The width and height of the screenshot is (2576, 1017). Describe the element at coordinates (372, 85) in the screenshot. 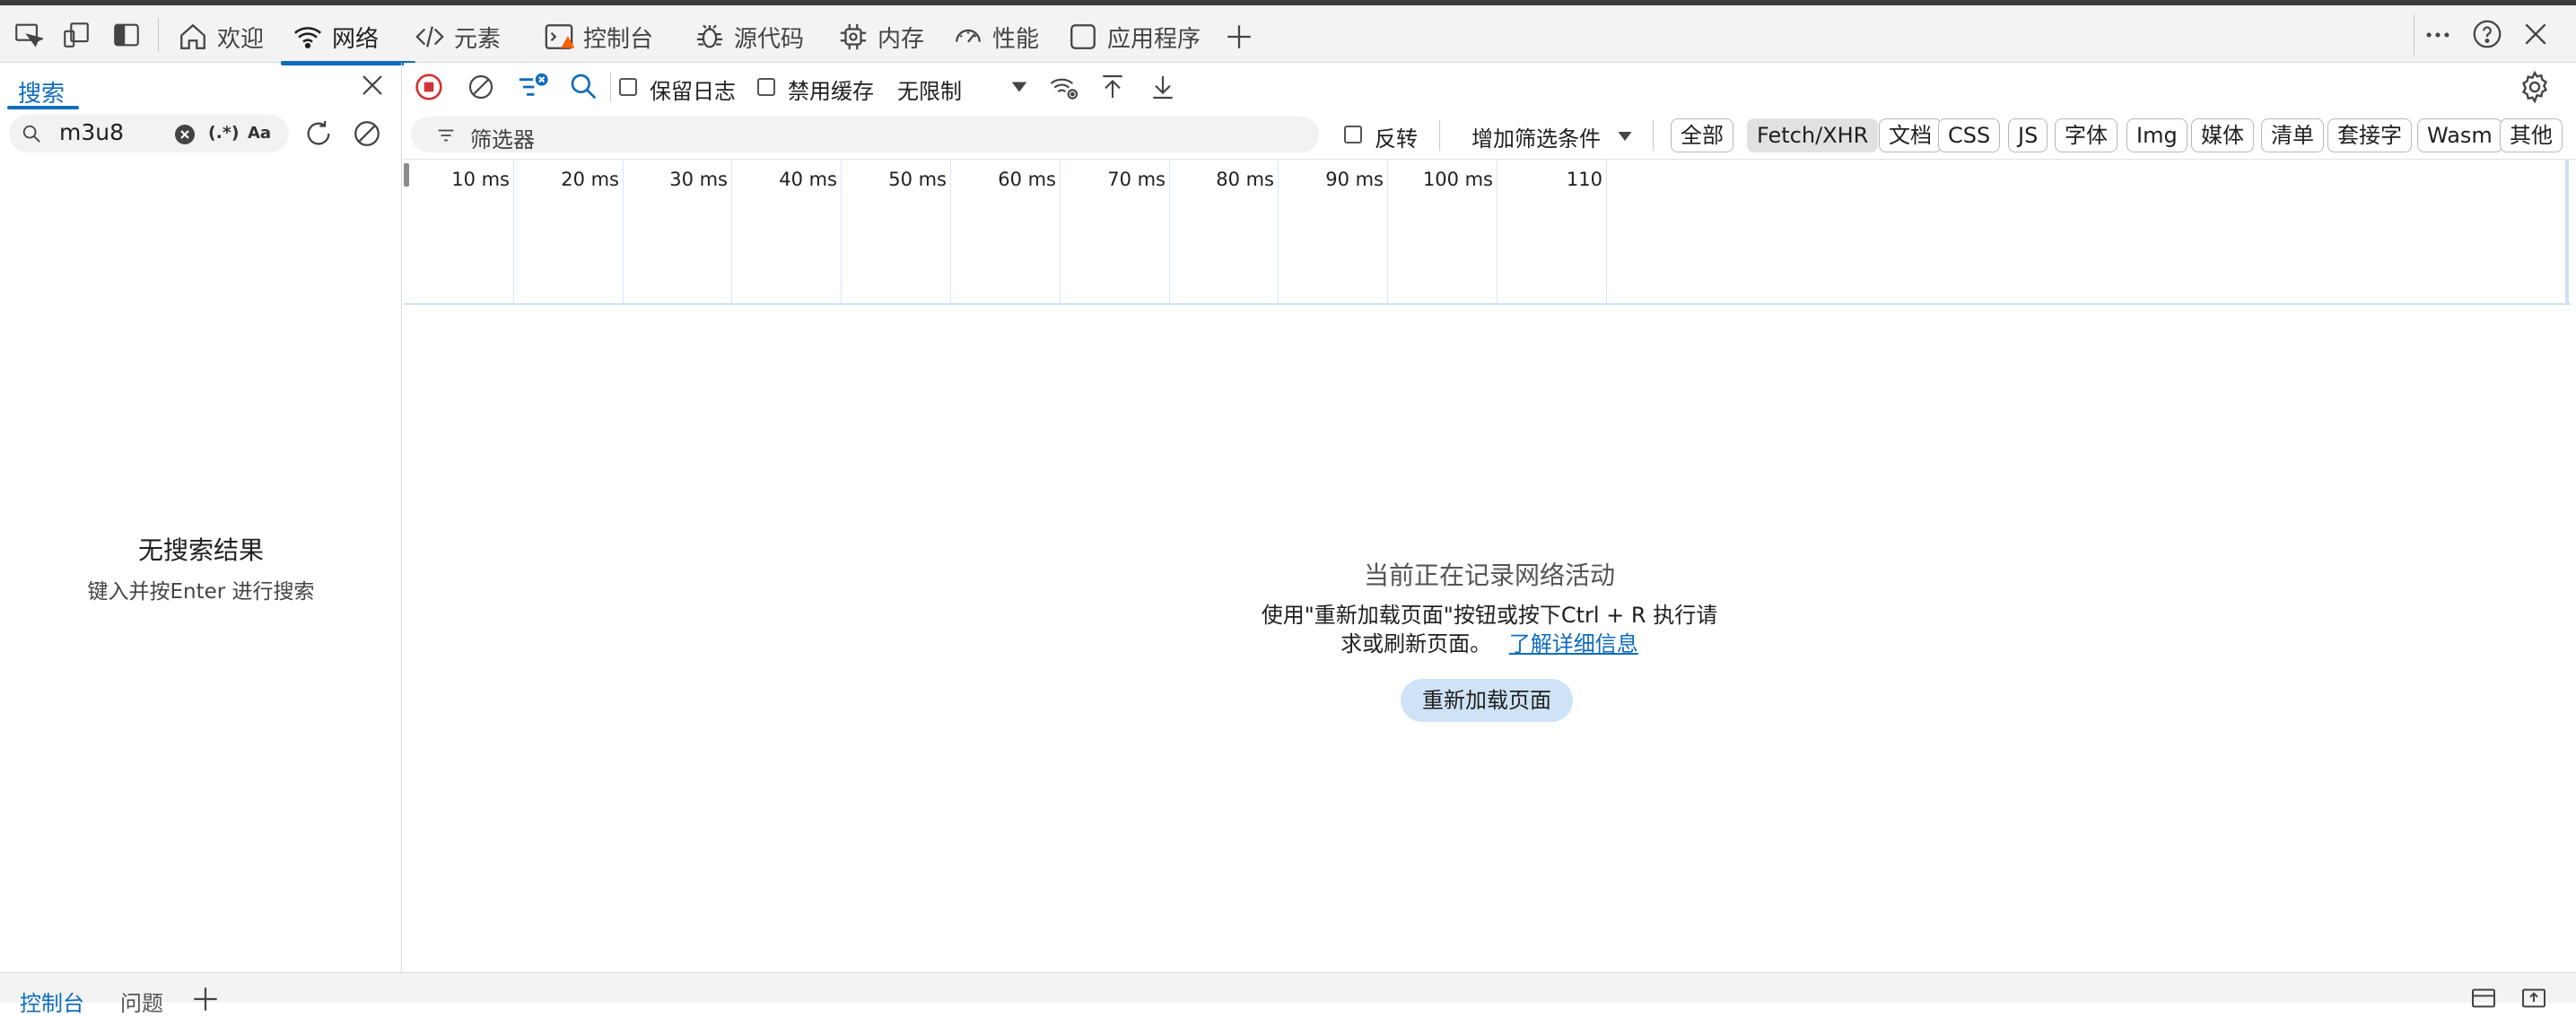

I see `close-search-icon` at that location.